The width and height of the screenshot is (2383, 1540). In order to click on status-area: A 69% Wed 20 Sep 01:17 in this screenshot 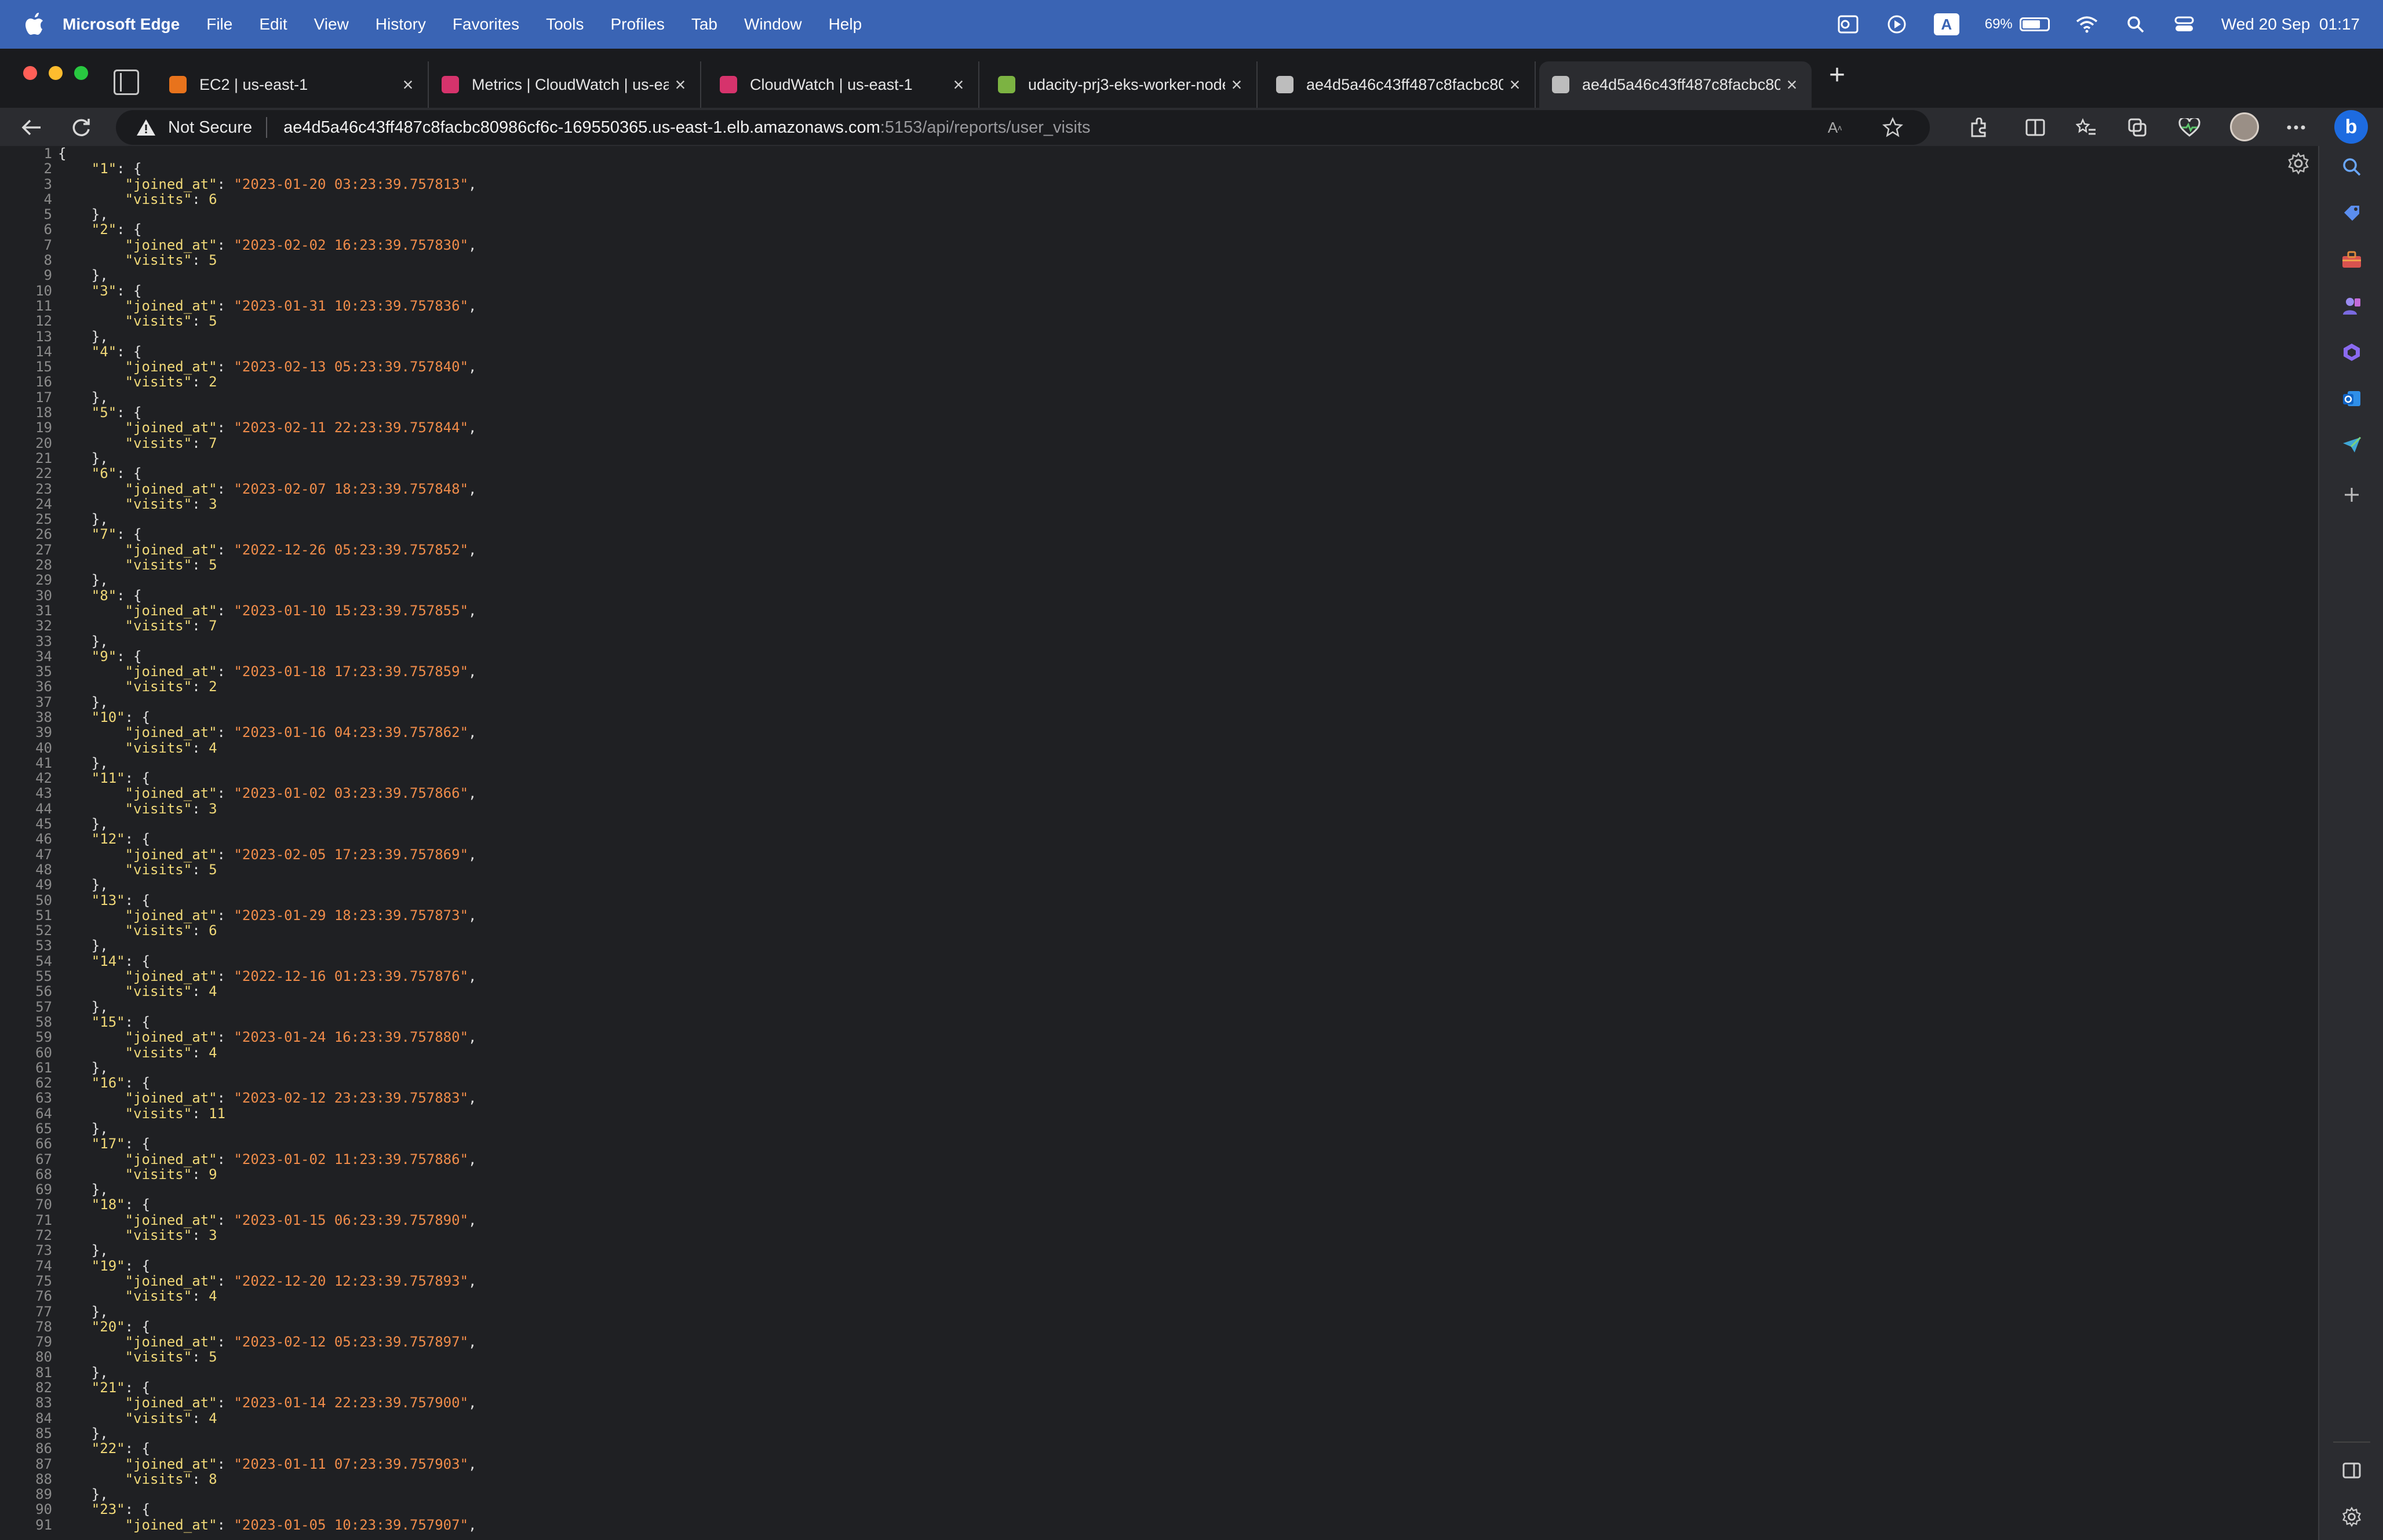, I will do `click(2099, 25)`.